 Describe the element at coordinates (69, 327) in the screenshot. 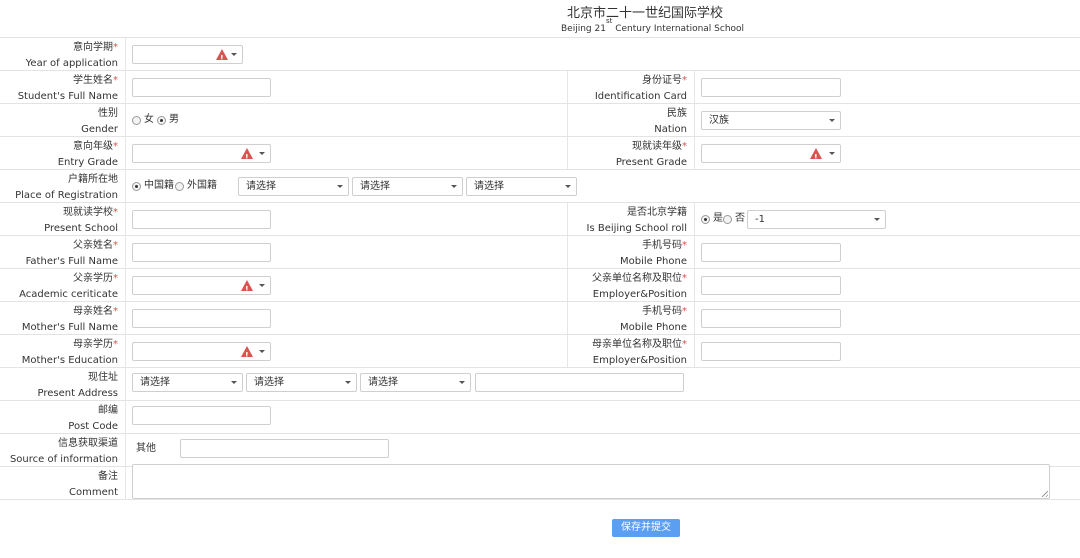

I see `label-en: Mother's Full Name` at that location.